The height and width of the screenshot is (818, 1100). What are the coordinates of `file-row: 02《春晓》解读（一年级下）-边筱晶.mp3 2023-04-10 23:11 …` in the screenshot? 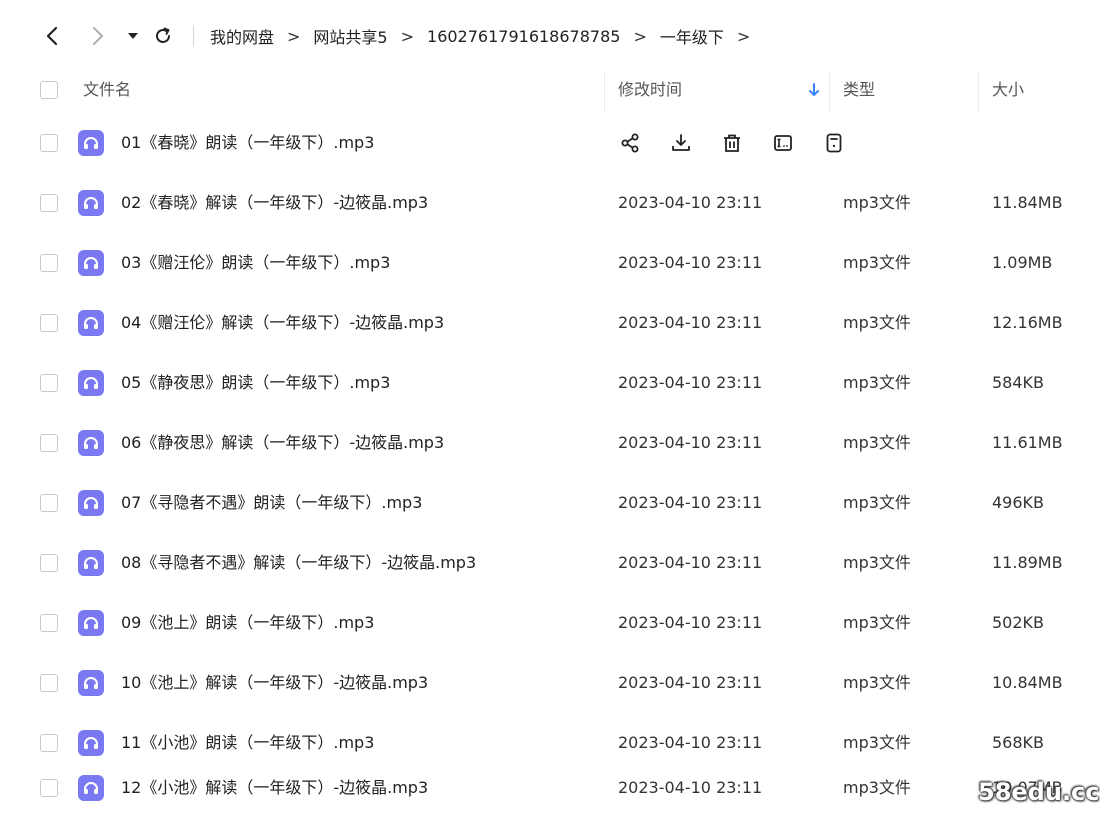 It's located at (550, 203).